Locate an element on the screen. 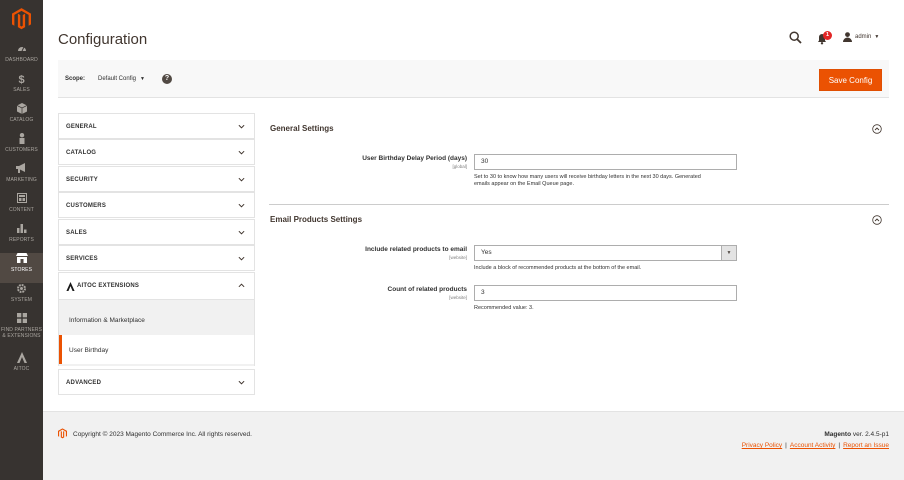 Image resolution: width=904 pixels, height=480 pixels. sidebar-item-stores: STORES is located at coordinates (21, 268).